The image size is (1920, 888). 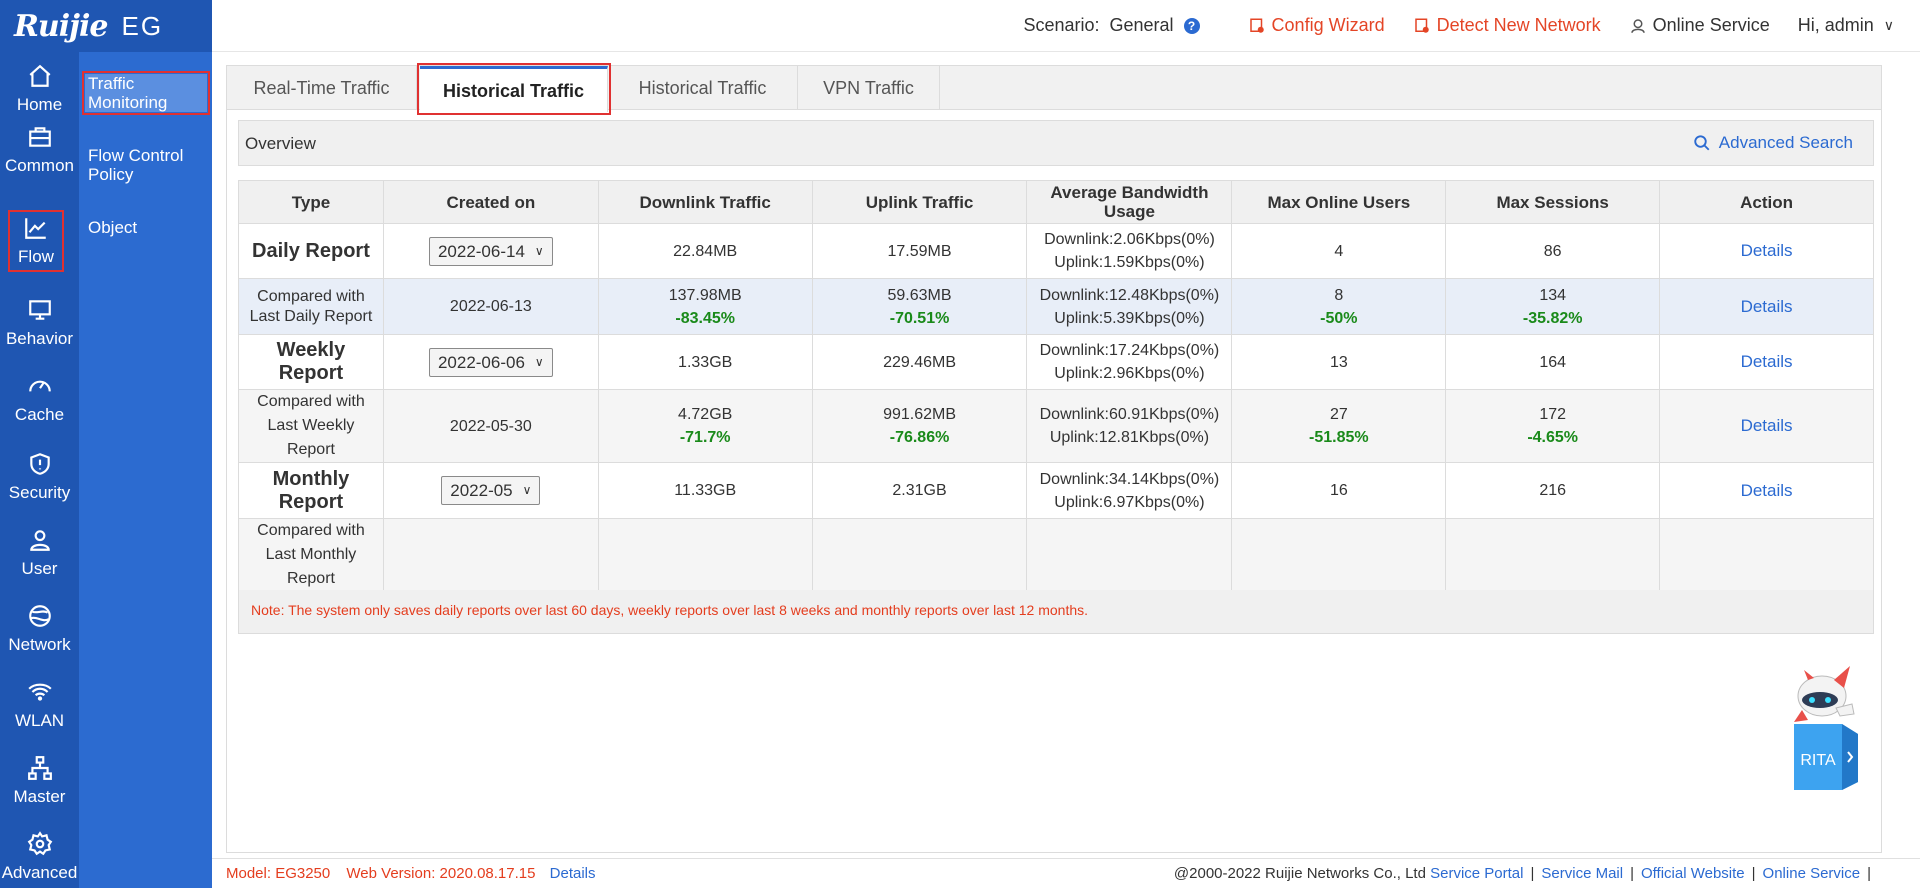 I want to click on monthly-date-select: 2022-05 ∨, so click(x=491, y=490).